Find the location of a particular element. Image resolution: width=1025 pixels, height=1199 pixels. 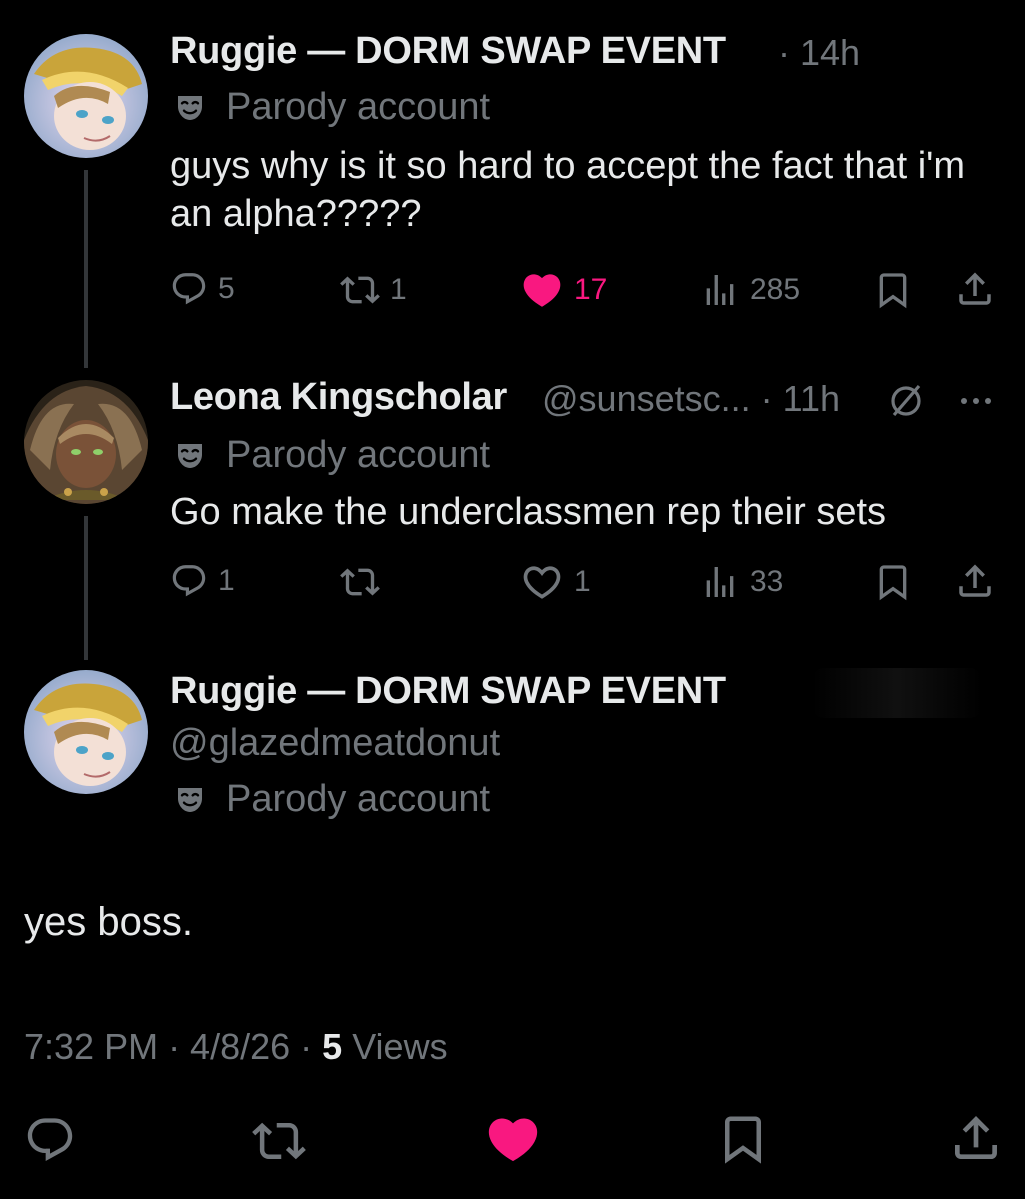

views-count: 285 is located at coordinates (775, 289).